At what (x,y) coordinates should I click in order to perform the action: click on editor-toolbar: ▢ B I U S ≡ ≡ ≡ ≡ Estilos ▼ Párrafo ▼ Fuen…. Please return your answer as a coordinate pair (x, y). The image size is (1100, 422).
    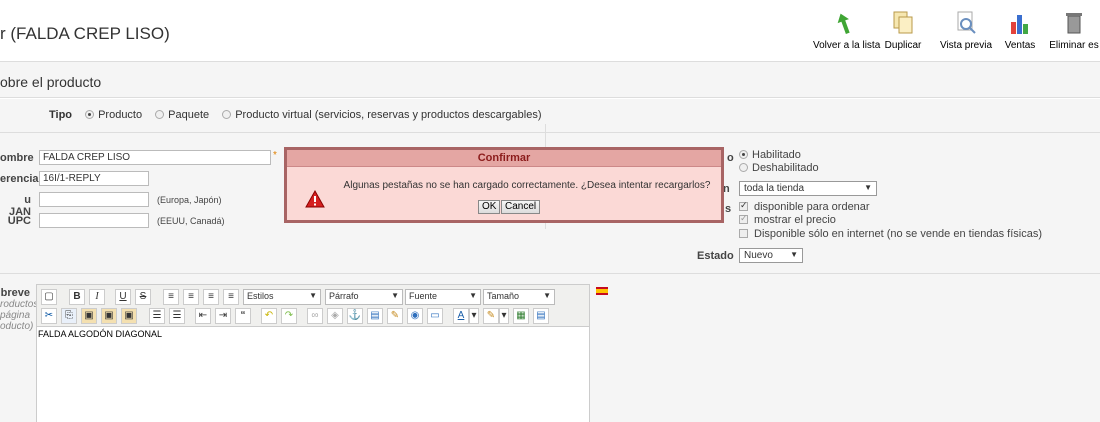
    Looking at the image, I should click on (313, 306).